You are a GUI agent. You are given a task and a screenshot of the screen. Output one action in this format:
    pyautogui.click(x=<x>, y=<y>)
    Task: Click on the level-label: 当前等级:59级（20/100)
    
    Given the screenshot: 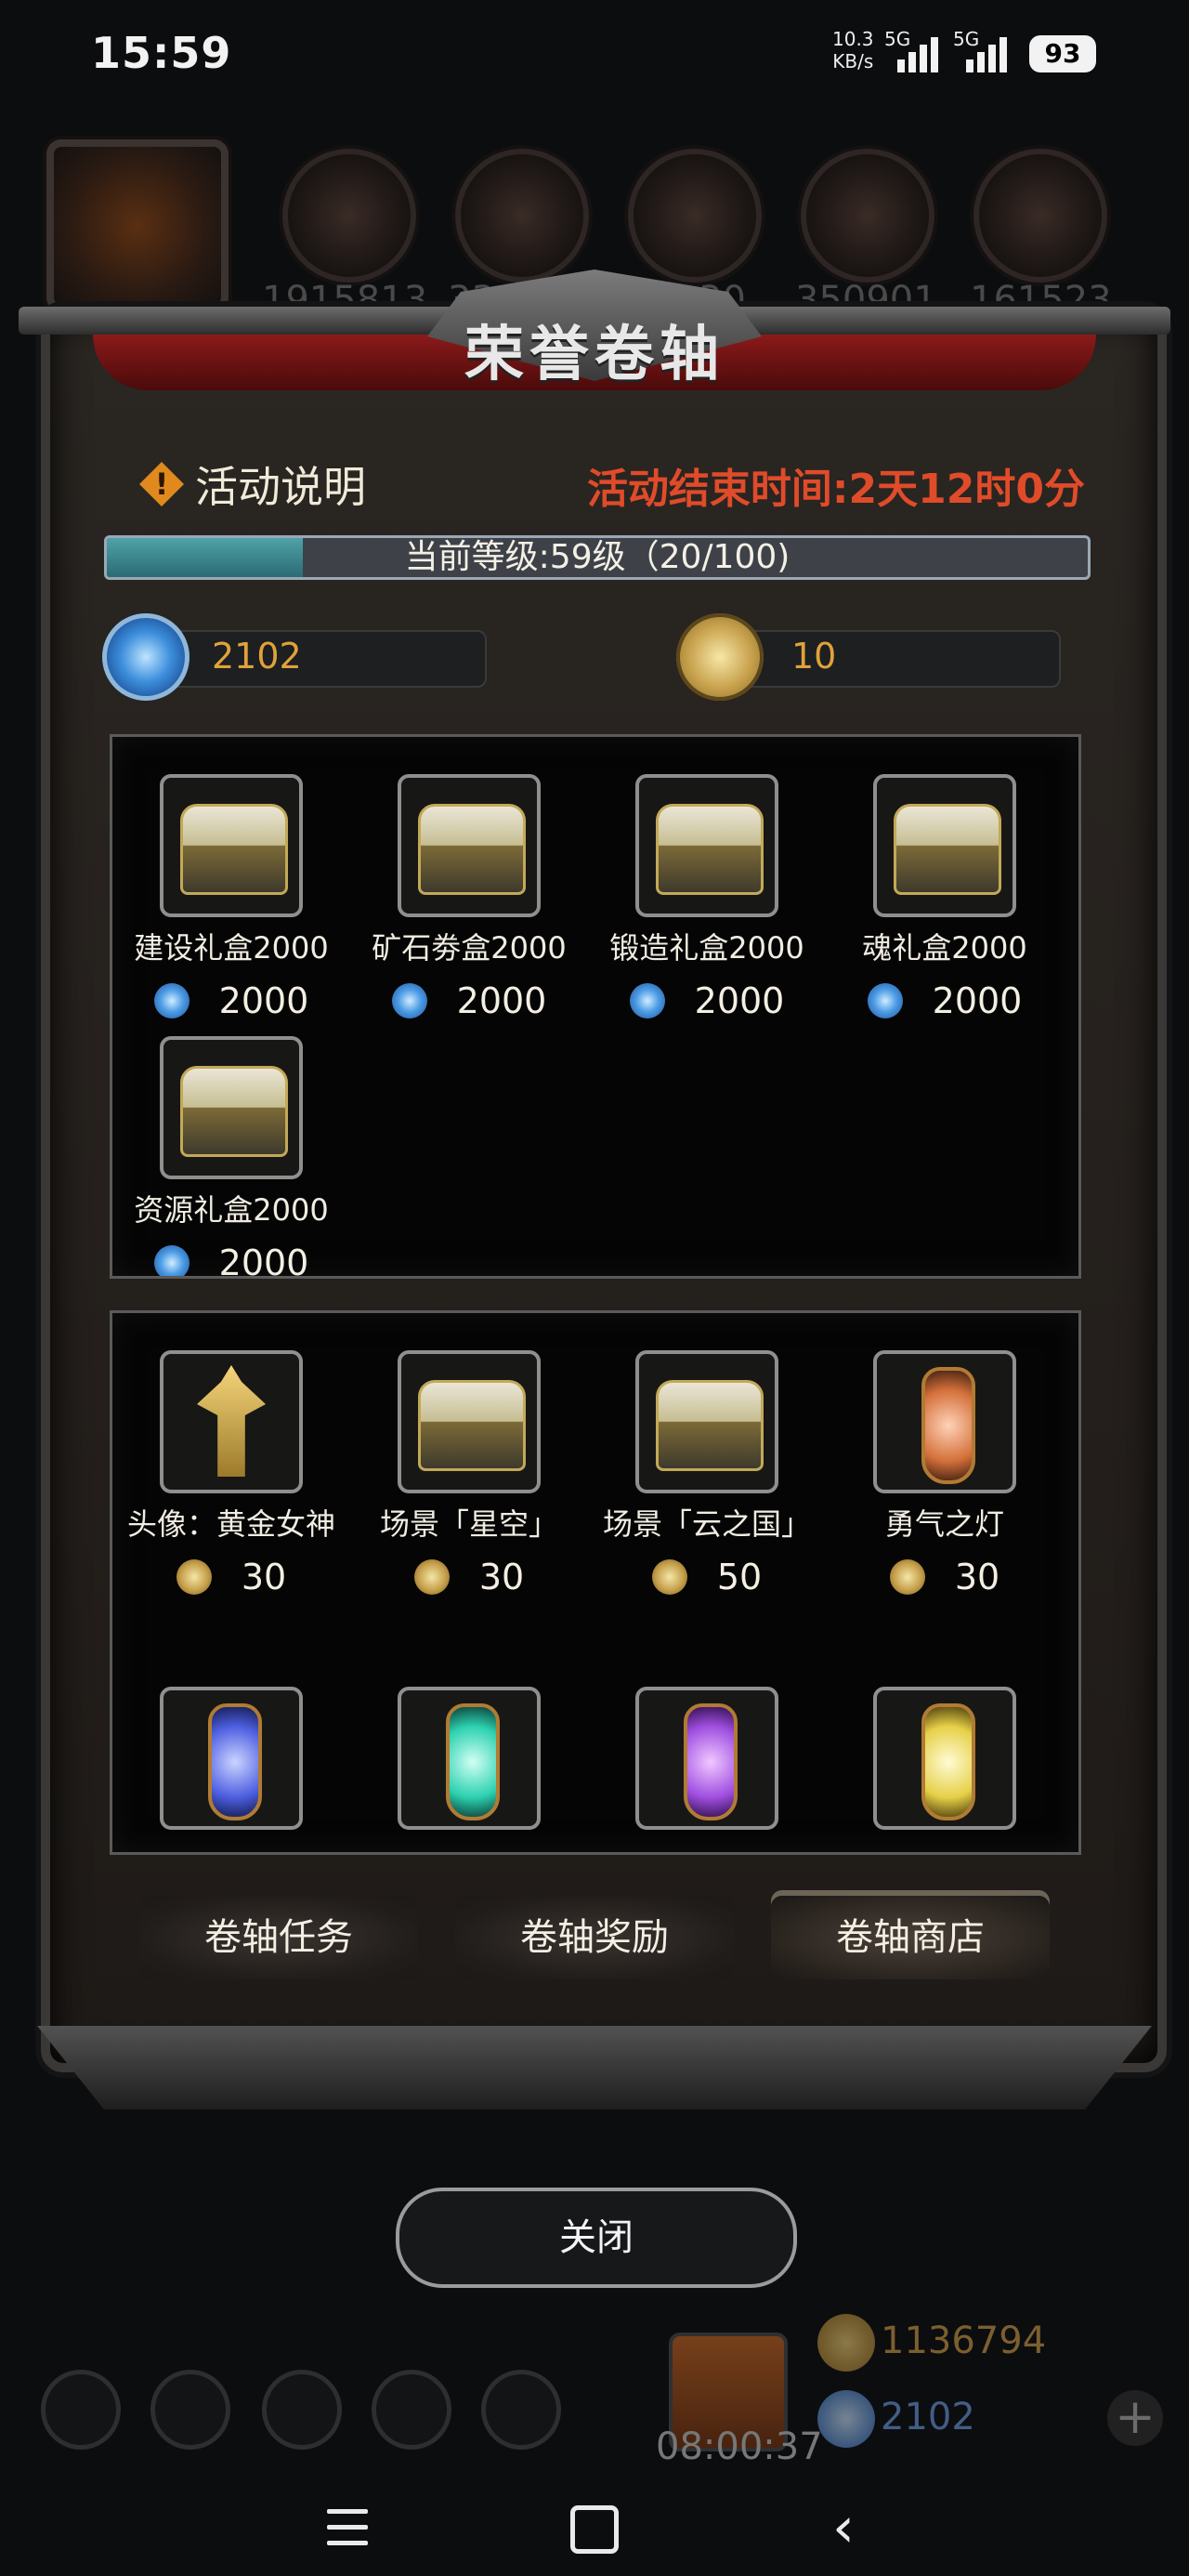 What is the action you would take?
    pyautogui.click(x=597, y=557)
    